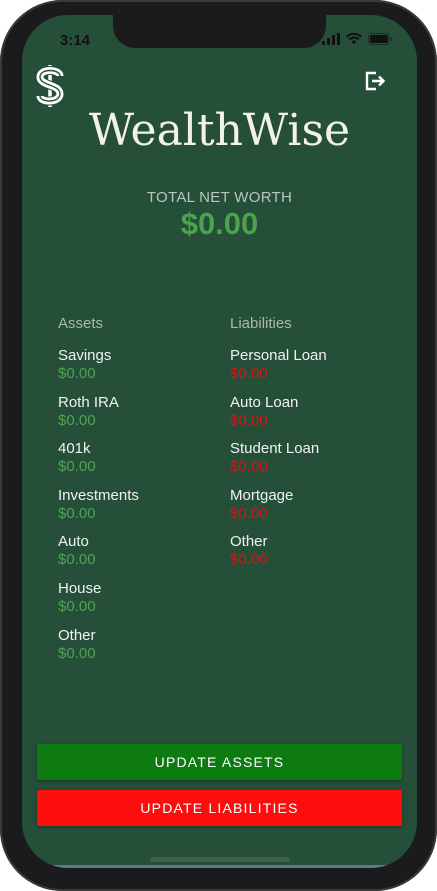 This screenshot has width=437, height=891. What do you see at coordinates (138, 603) in the screenshot?
I see `asset-item-house: House $0.00` at bounding box center [138, 603].